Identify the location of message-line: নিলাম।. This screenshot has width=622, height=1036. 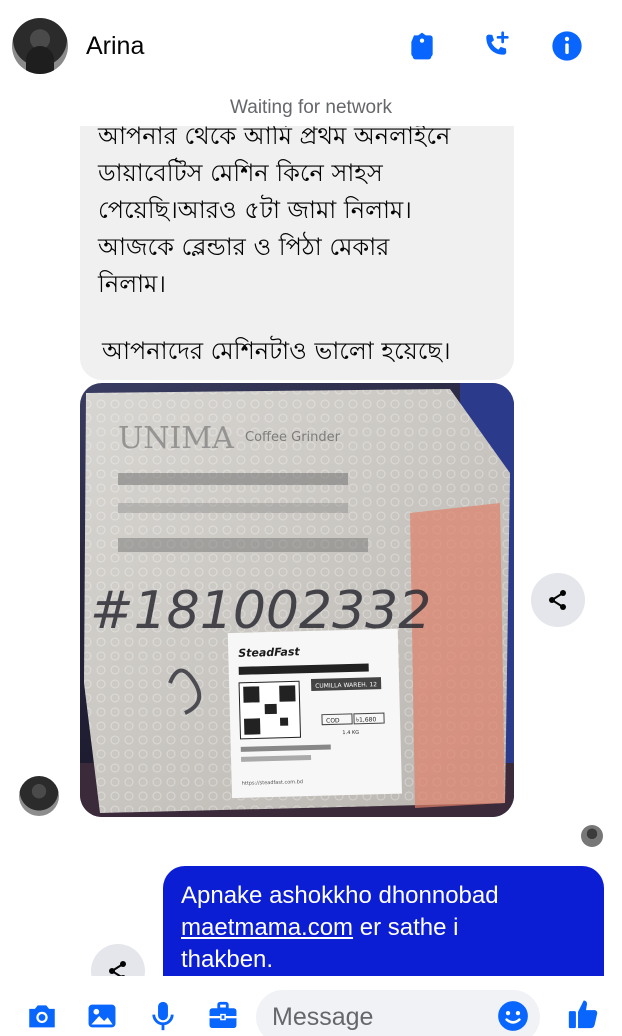
(132, 284).